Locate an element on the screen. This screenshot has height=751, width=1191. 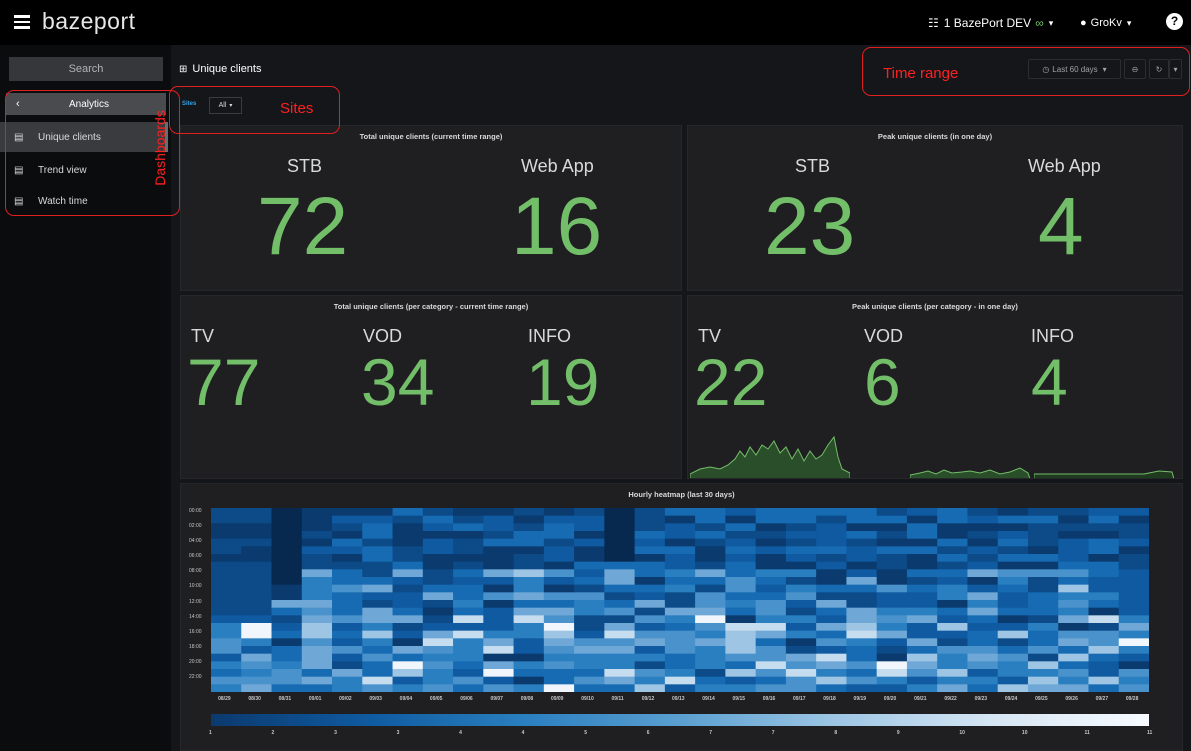
menu-icon is located at coordinates (22, 22).